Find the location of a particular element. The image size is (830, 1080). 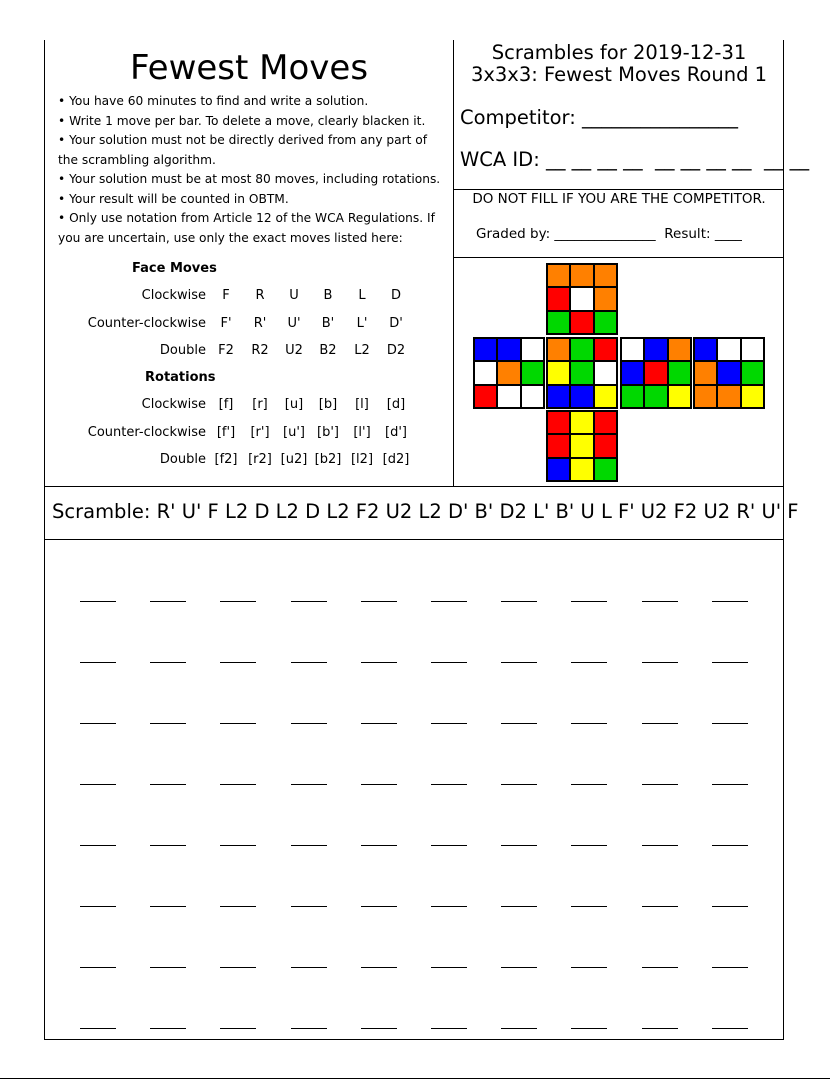

graded-by-field: Graded by: _______________ Result: ____ is located at coordinates (609, 234).